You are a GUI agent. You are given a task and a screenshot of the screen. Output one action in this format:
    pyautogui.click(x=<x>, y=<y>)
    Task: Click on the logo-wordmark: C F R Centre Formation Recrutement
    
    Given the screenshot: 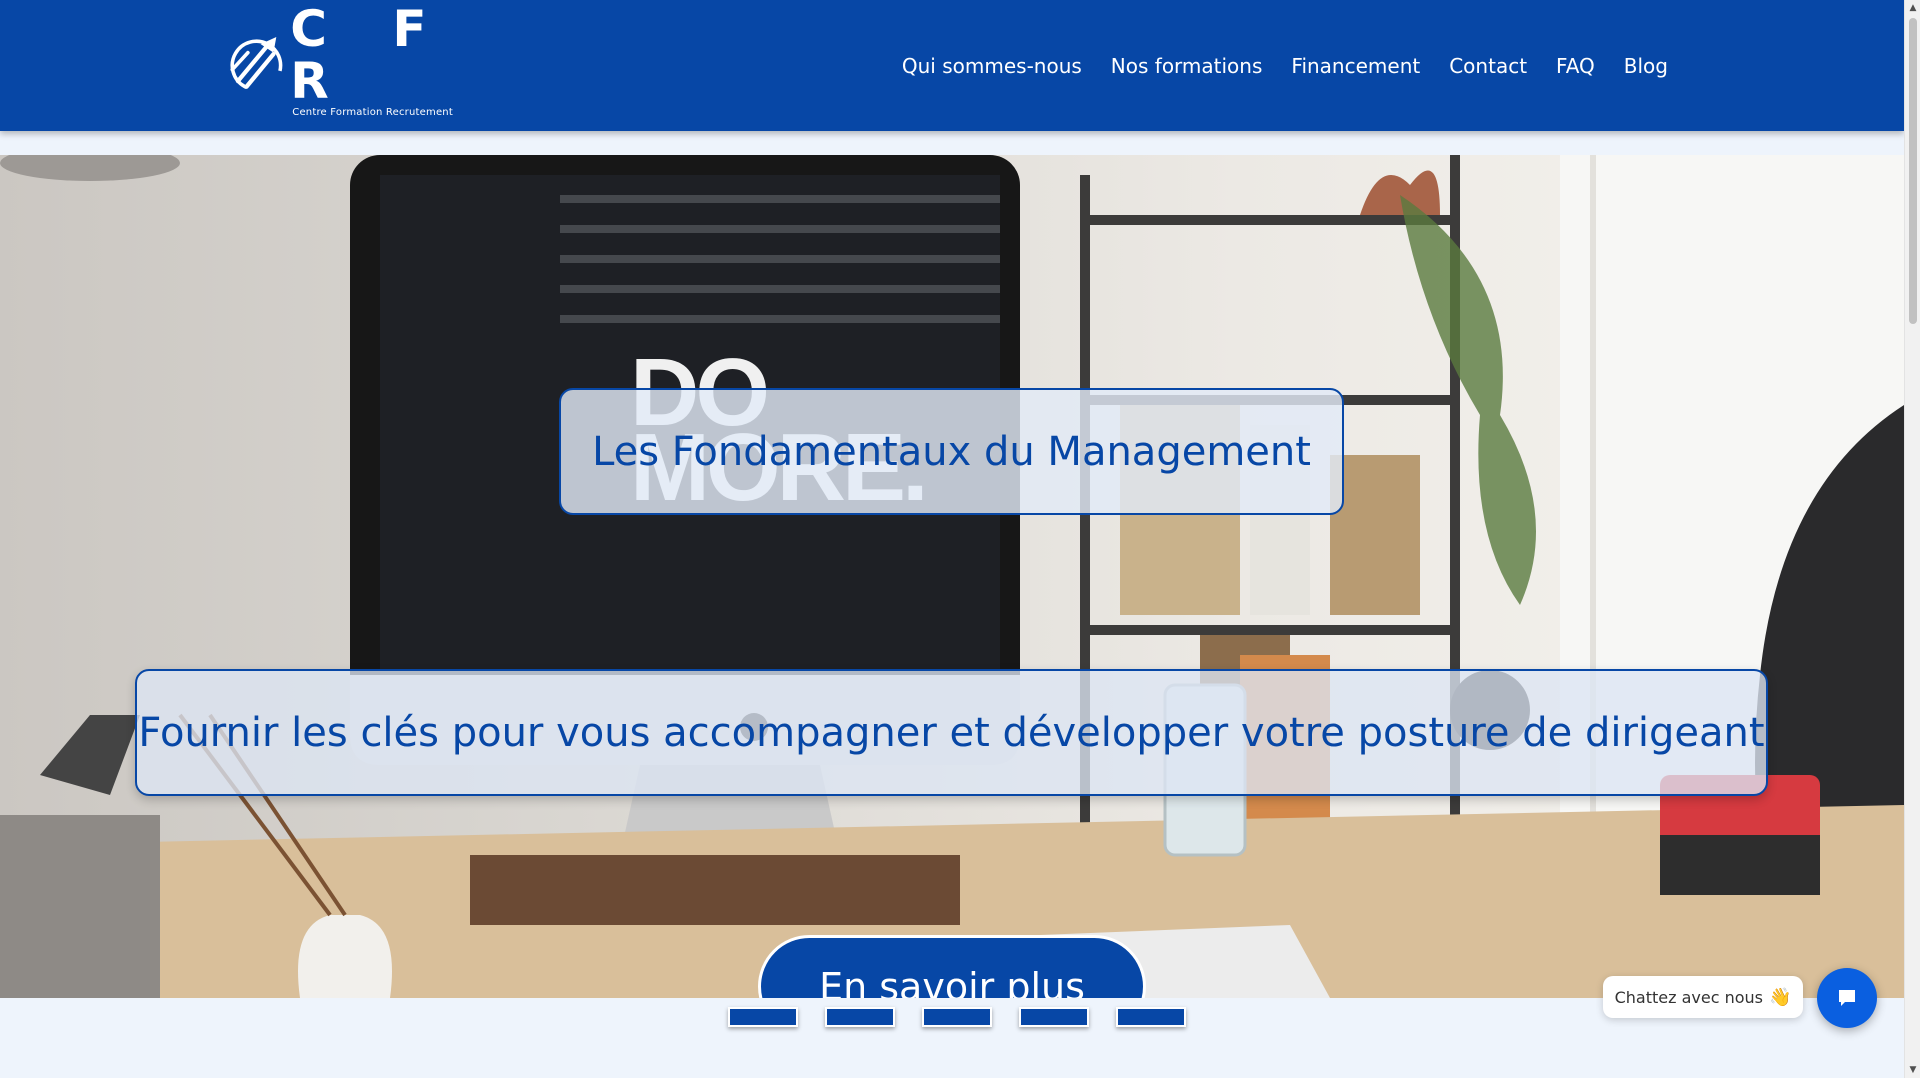 What is the action you would take?
    pyautogui.click(x=384, y=61)
    